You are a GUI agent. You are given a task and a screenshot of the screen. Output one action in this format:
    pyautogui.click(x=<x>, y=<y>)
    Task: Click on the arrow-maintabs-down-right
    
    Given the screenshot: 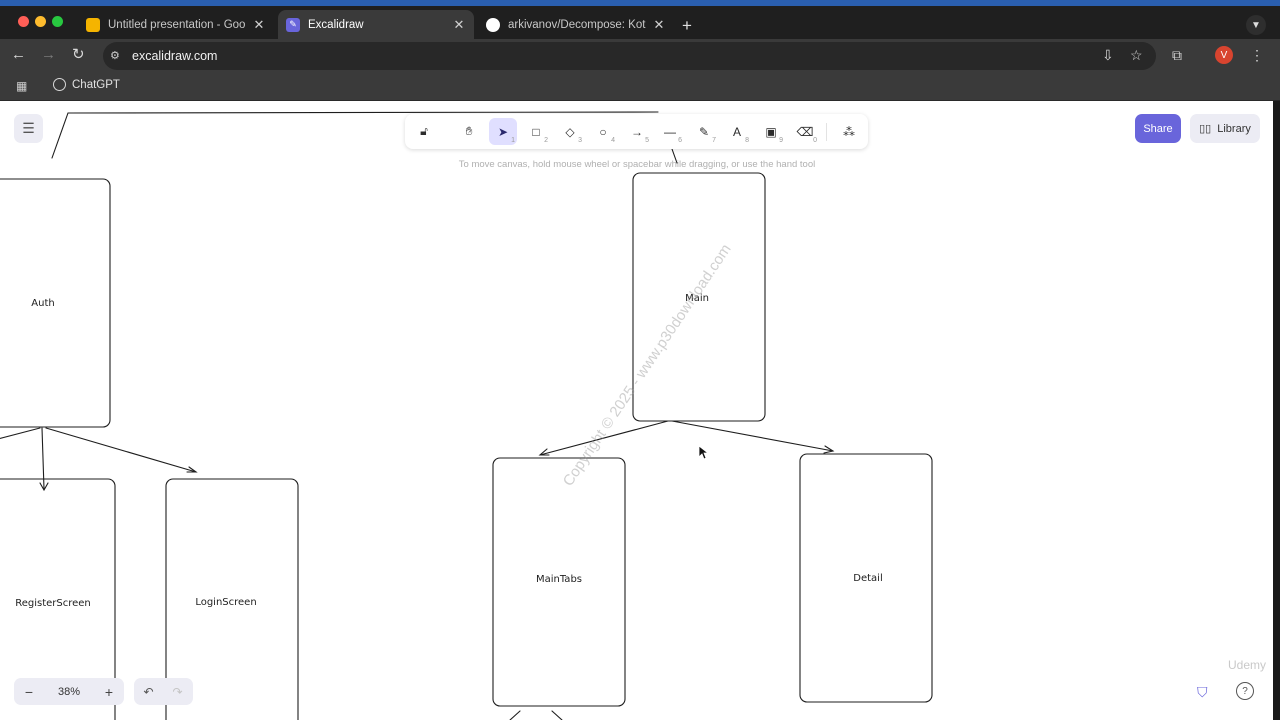 What is the action you would take?
    pyautogui.click(x=557, y=715)
    